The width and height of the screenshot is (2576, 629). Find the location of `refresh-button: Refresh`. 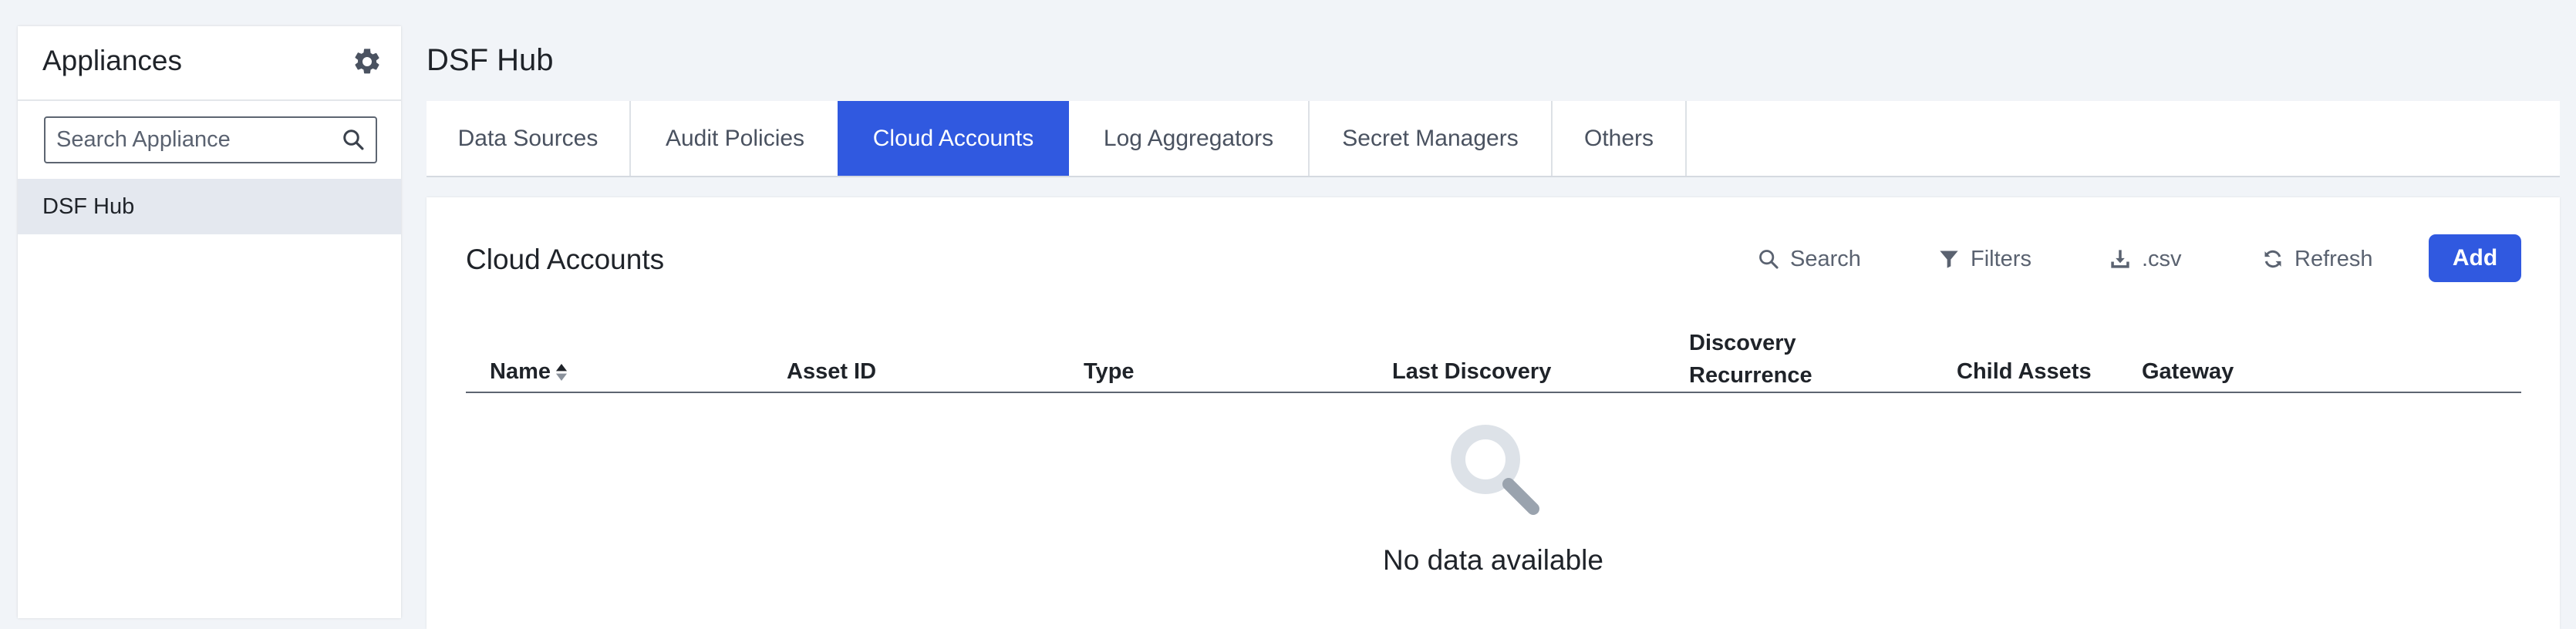

refresh-button: Refresh is located at coordinates (2317, 259).